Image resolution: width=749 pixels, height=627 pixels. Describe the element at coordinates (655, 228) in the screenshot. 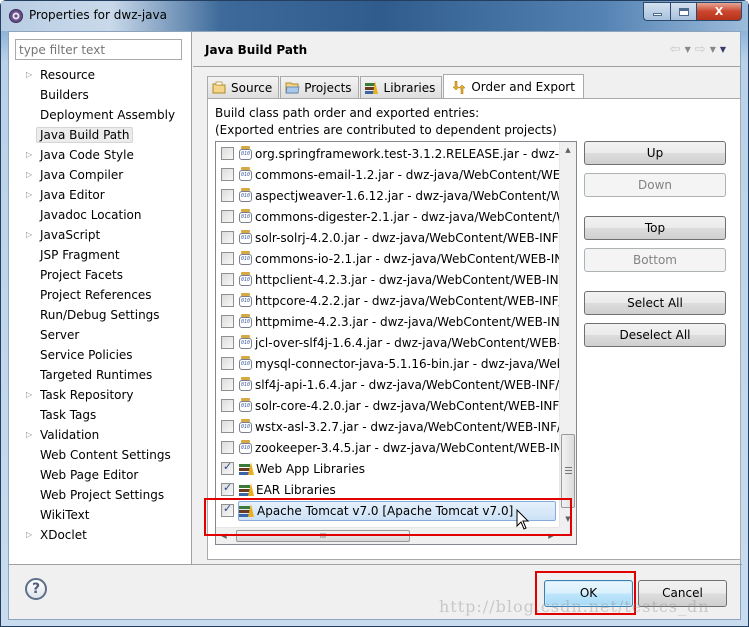

I see `top-button: Top` at that location.